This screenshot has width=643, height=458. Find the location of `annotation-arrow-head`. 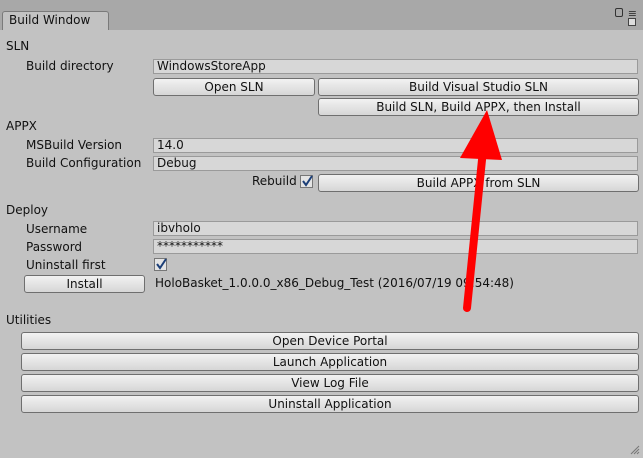

annotation-arrow-head is located at coordinates (481, 135).